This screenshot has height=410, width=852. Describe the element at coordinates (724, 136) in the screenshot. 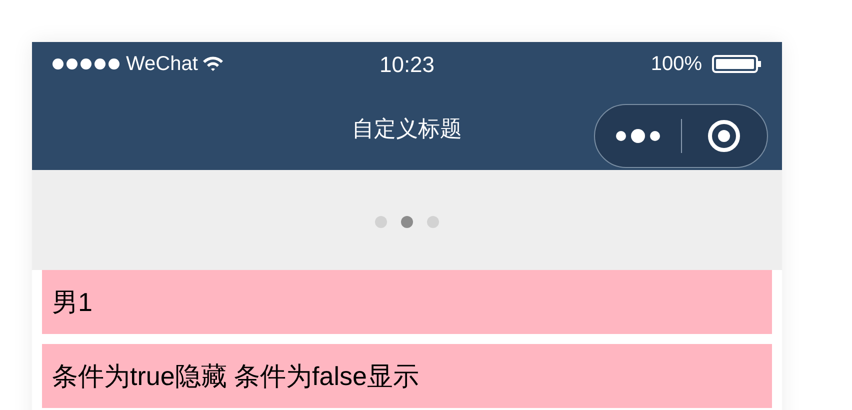

I see `close-icon` at that location.